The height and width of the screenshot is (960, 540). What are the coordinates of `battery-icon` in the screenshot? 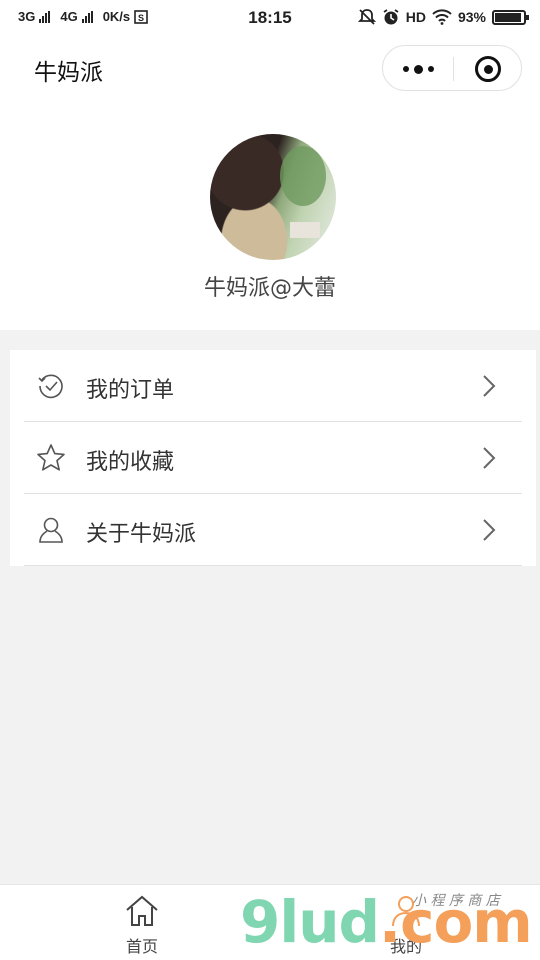 It's located at (510, 17).